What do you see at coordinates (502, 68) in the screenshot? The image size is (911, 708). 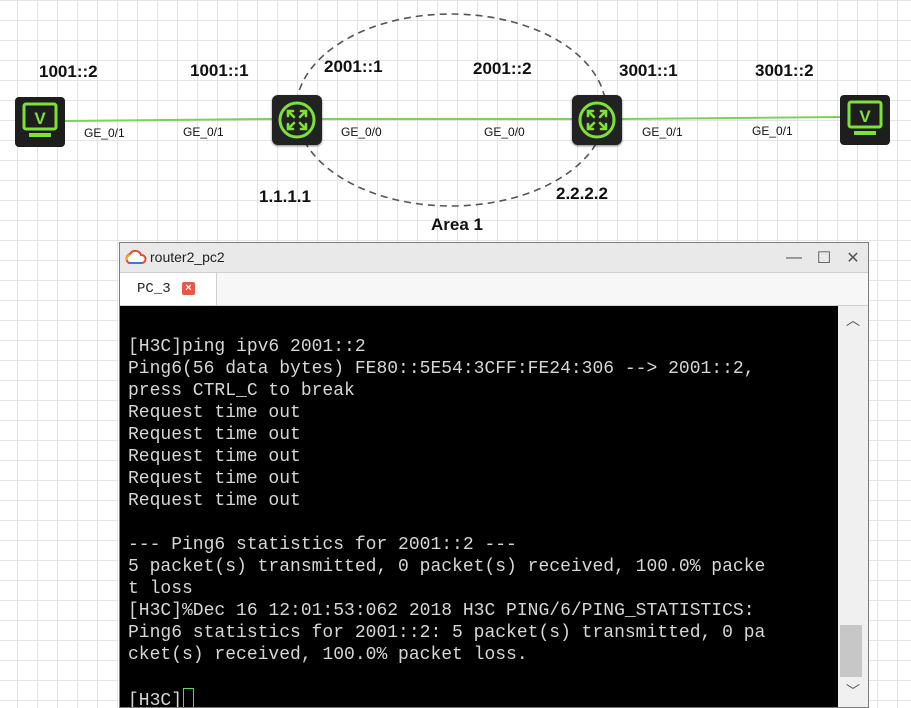 I see `address-label-r2-left: 2001::2` at bounding box center [502, 68].